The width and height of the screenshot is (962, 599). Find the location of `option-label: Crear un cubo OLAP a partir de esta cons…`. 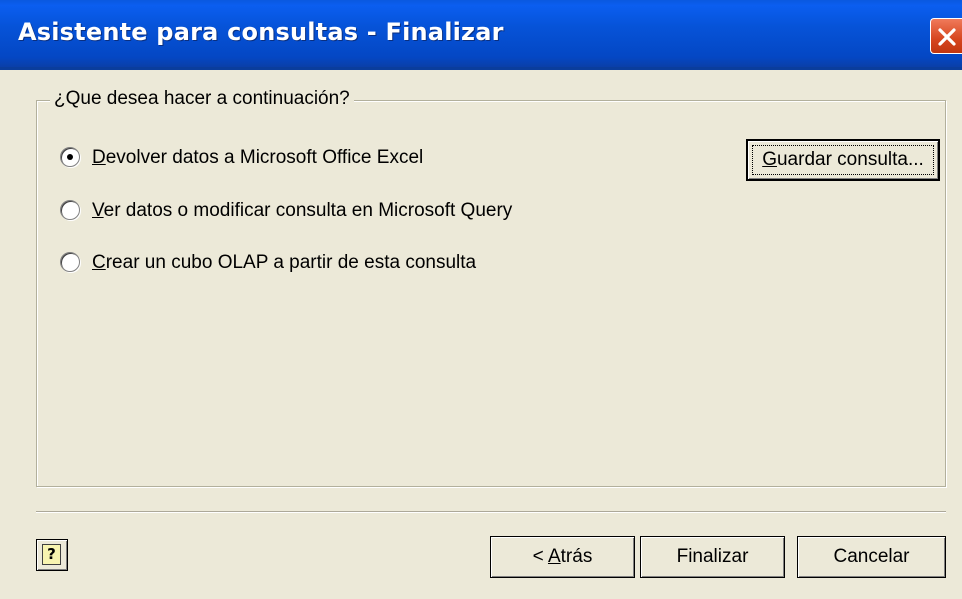

option-label: Crear un cubo OLAP a partir de esta cons… is located at coordinates (284, 263).